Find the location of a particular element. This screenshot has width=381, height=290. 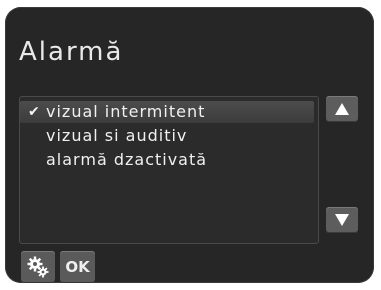

scroll-down-button is located at coordinates (342, 220).